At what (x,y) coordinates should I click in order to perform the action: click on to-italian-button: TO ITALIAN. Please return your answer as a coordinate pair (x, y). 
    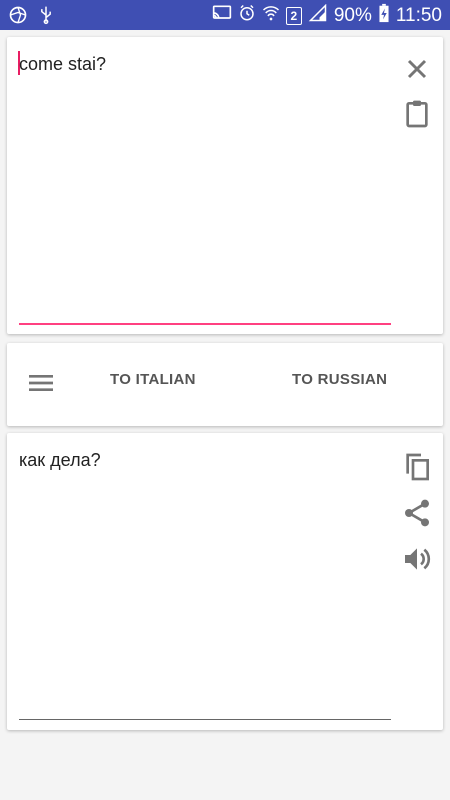
    Looking at the image, I should click on (153, 379).